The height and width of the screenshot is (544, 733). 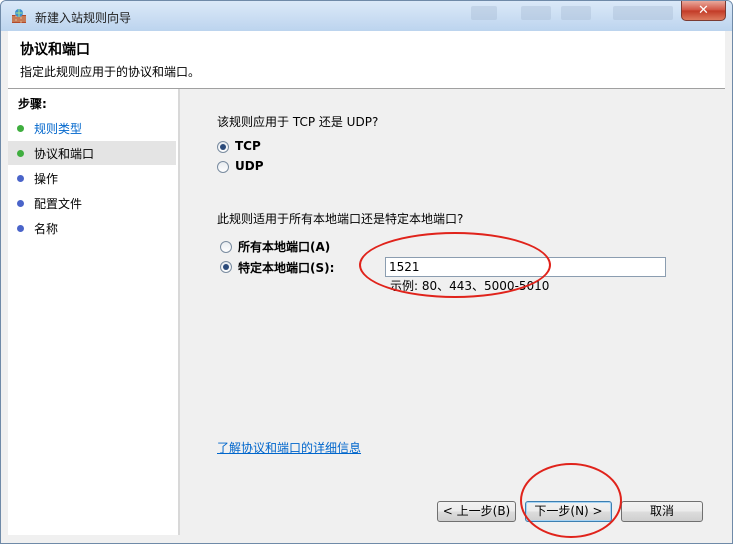 I want to click on step-rule-type: 规则类型, so click(x=92, y=128).